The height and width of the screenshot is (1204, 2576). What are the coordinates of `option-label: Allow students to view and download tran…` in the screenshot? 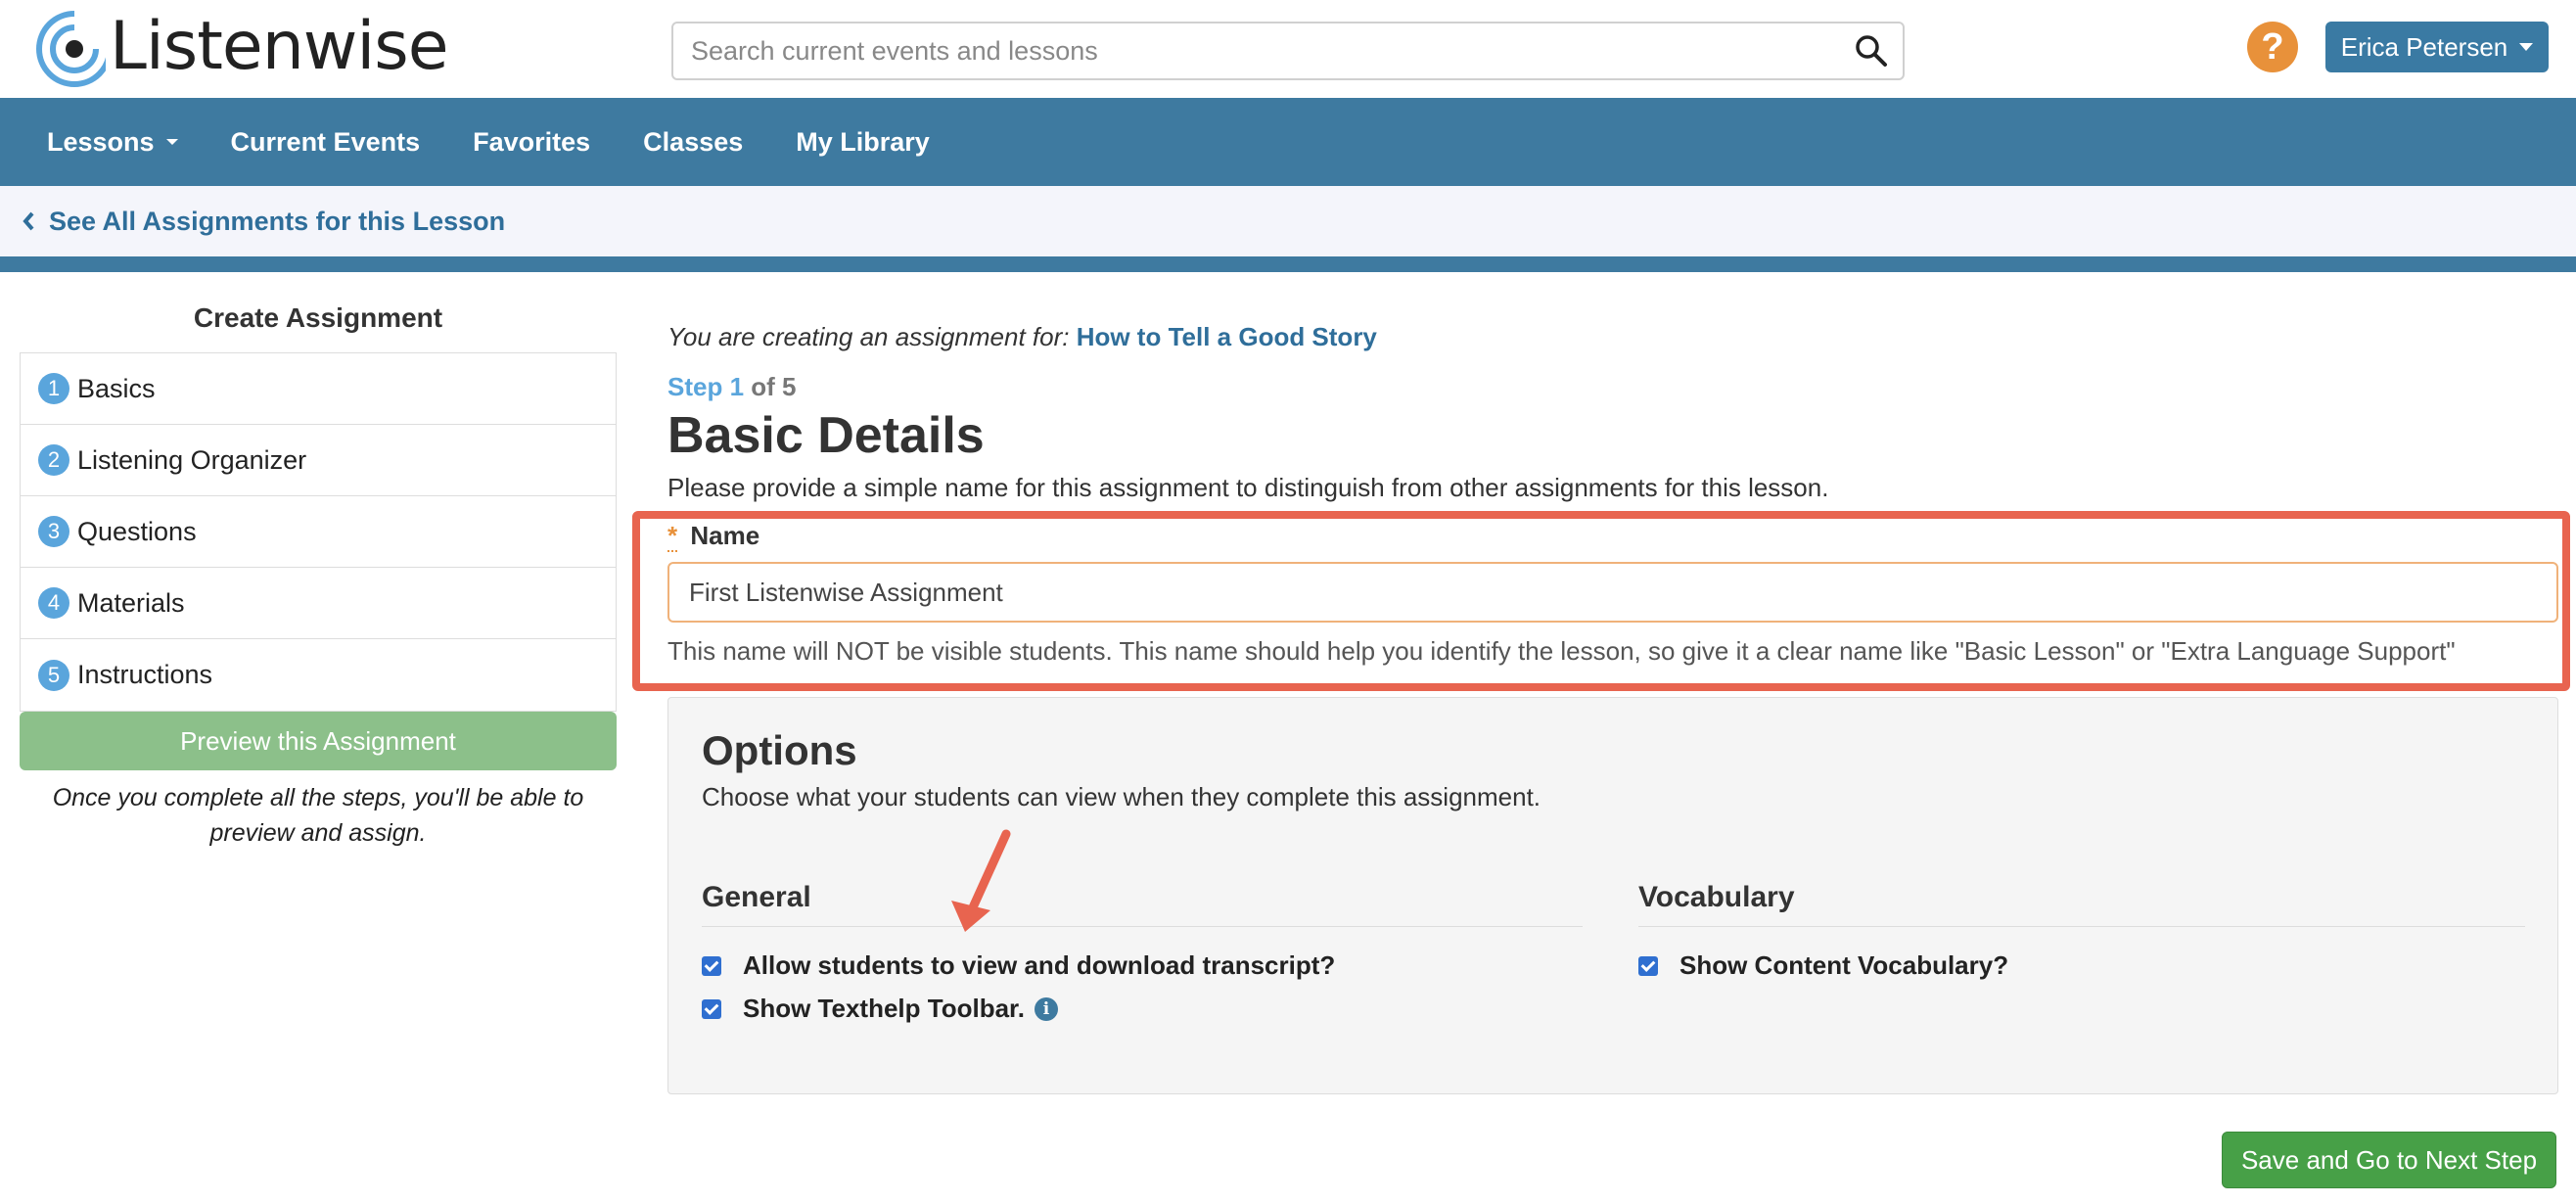 It's located at (1040, 965).